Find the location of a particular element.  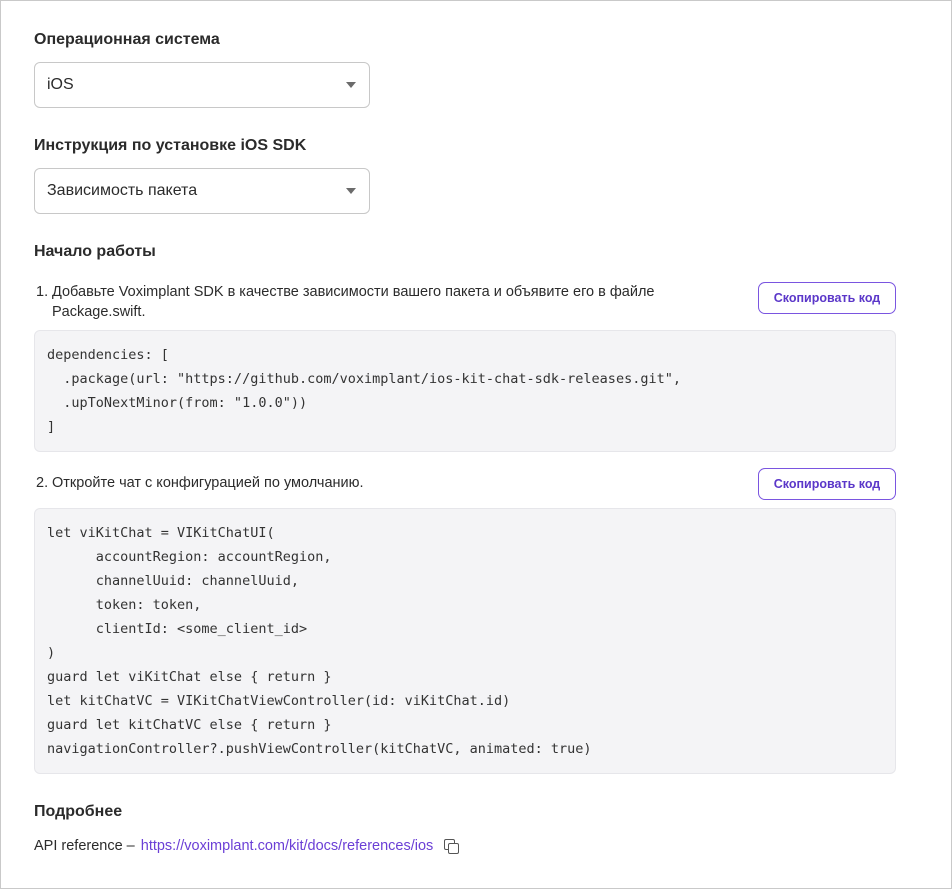

copy-code-button-1: Скопировать код is located at coordinates (827, 298).